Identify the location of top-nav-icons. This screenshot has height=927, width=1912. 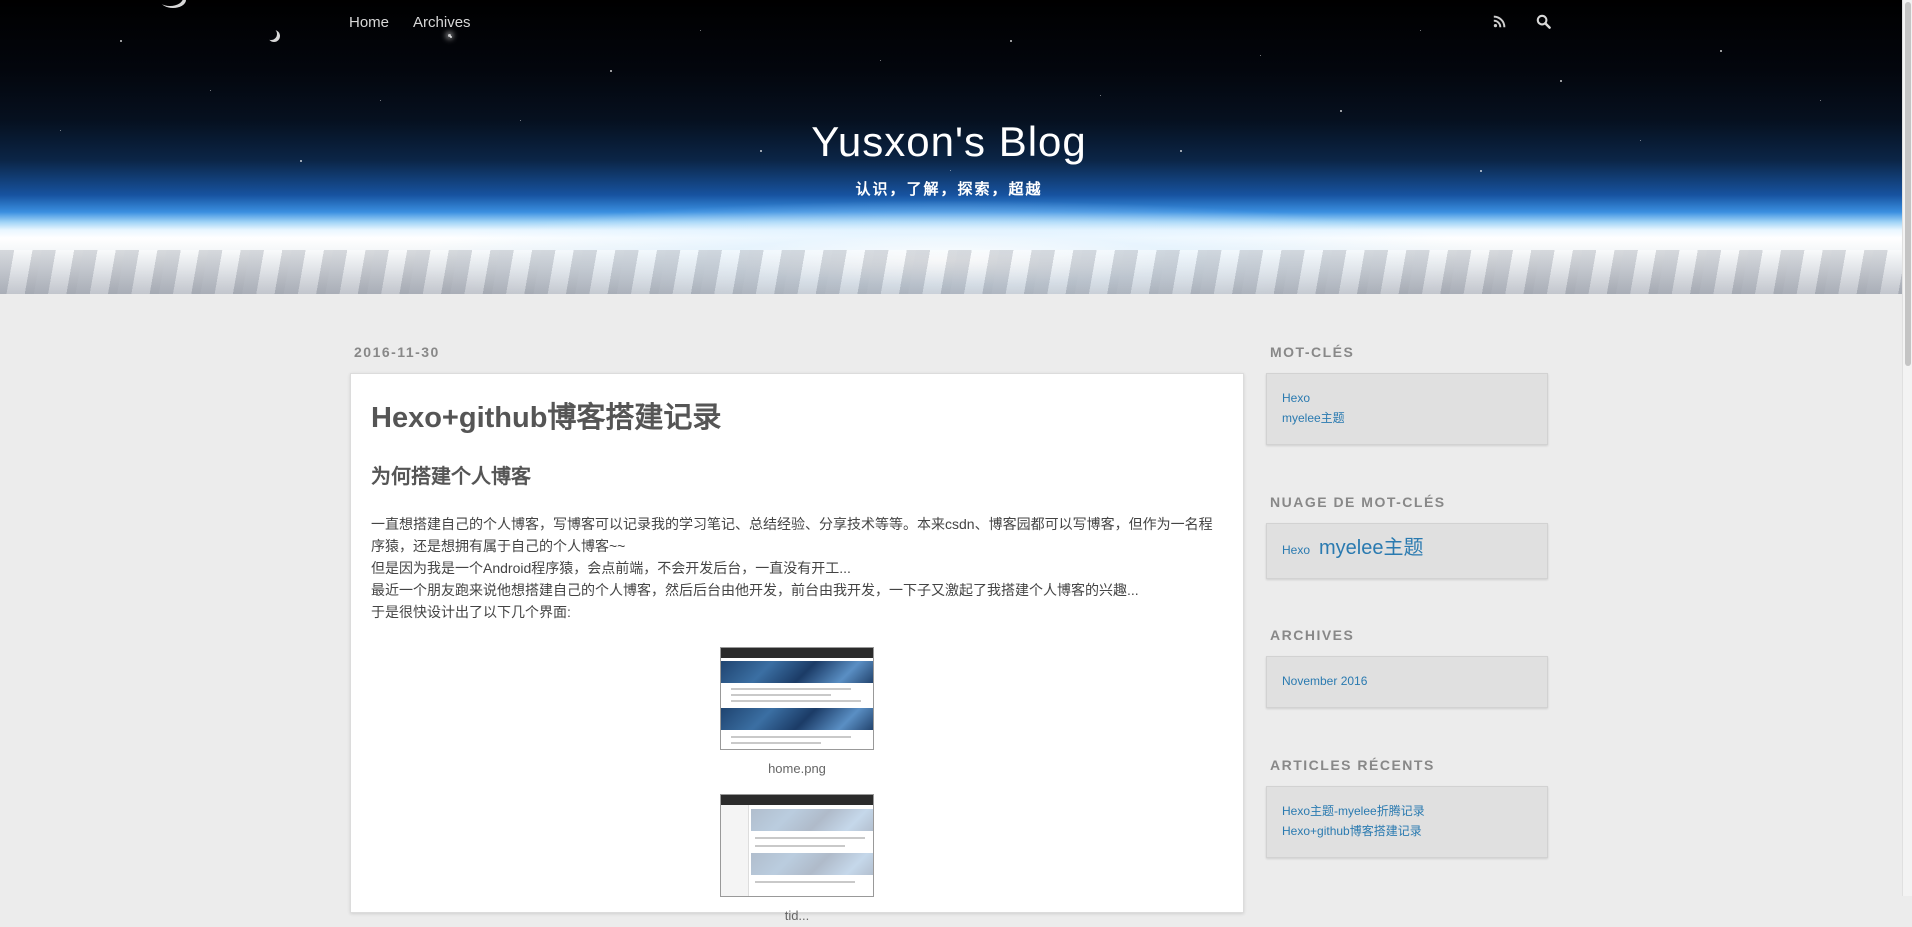
(1521, 21).